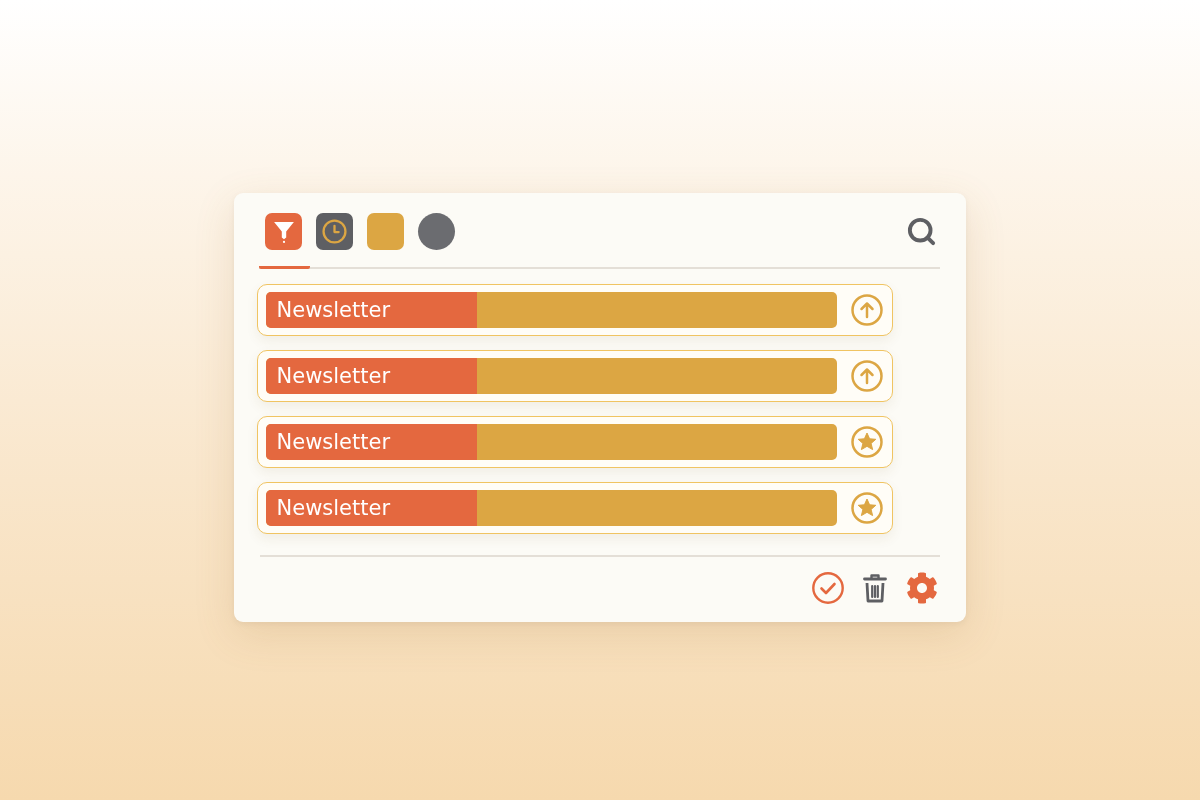  Describe the element at coordinates (334, 231) in the screenshot. I see `clock-icon` at that location.